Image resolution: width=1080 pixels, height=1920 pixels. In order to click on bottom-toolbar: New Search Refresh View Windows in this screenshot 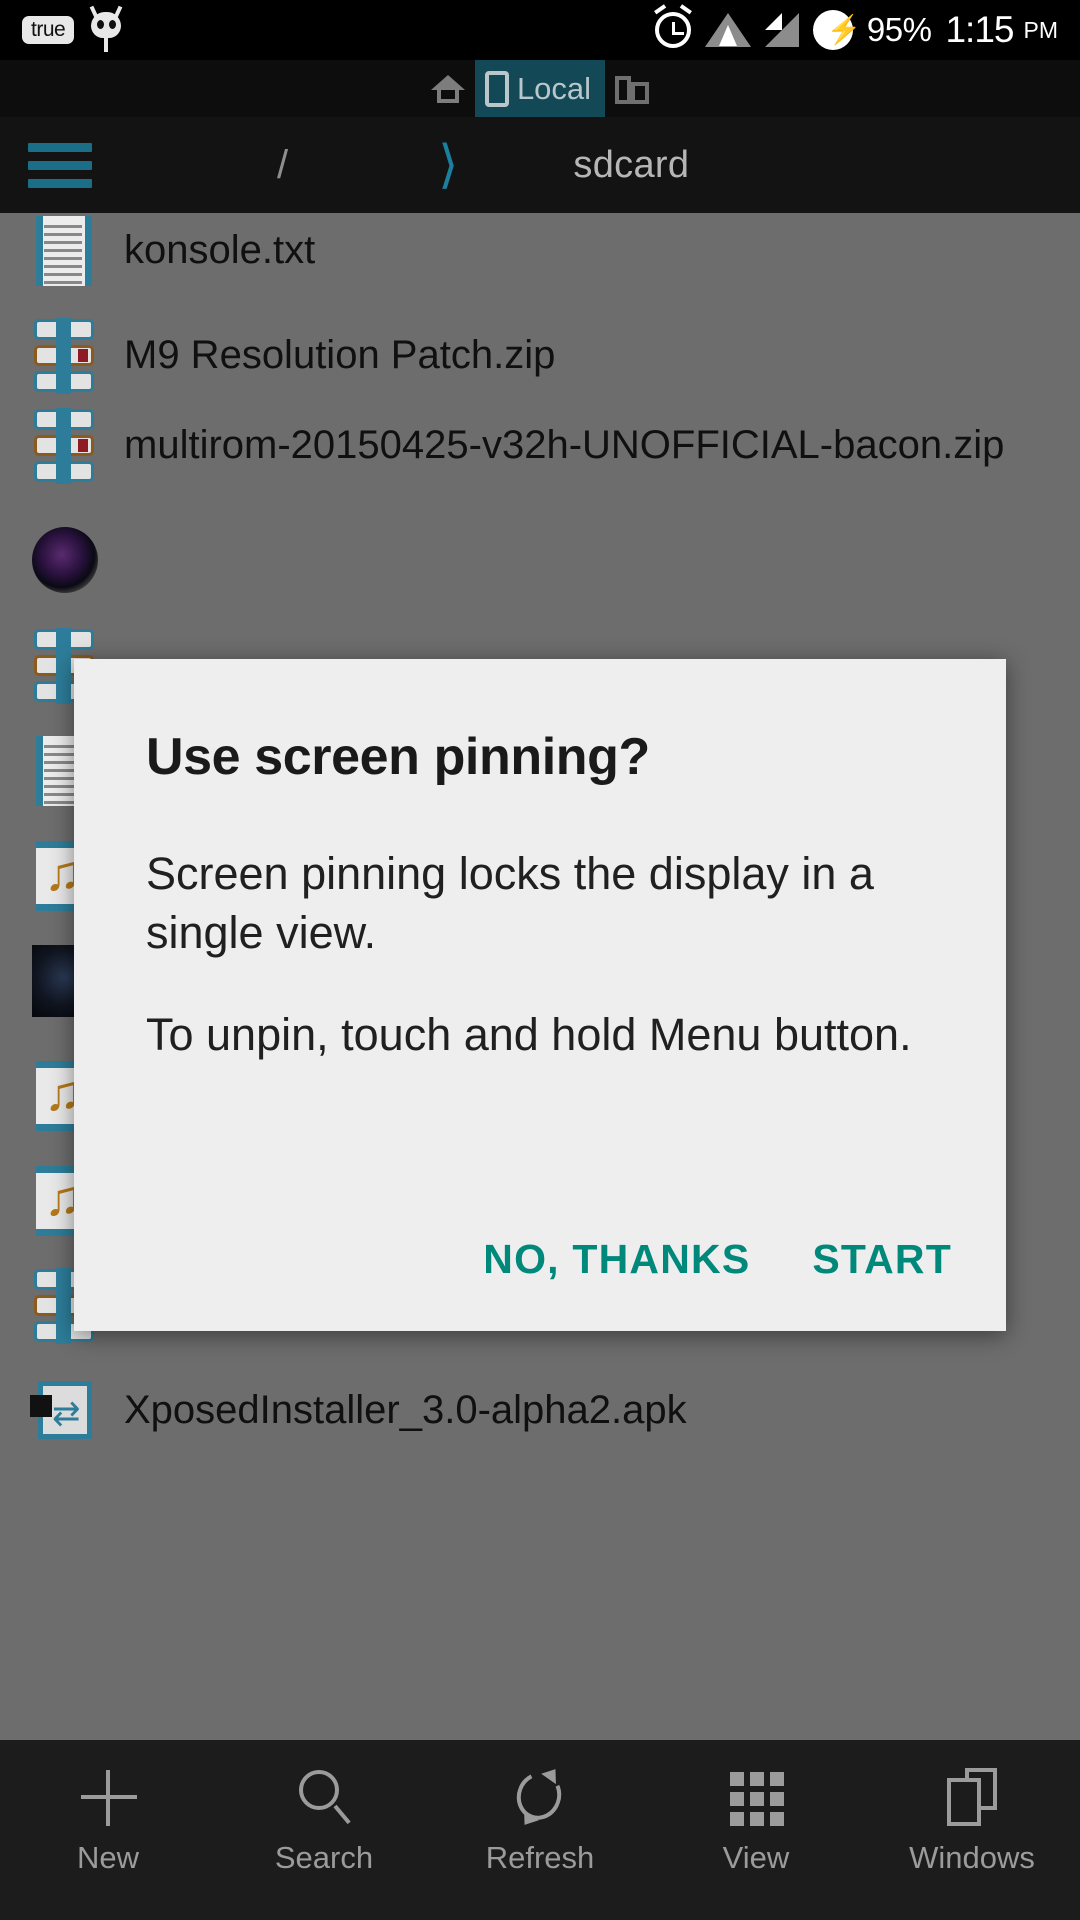, I will do `click(540, 1830)`.